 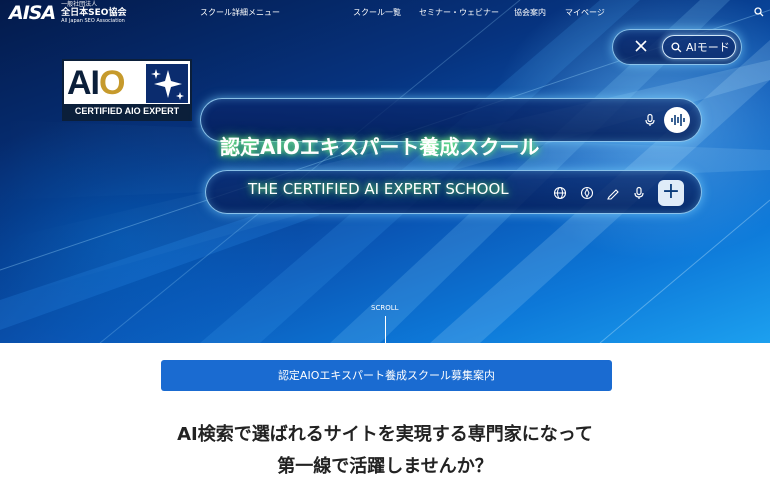 What do you see at coordinates (32, 13) in the screenshot?
I see `logo-mark: AISA` at bounding box center [32, 13].